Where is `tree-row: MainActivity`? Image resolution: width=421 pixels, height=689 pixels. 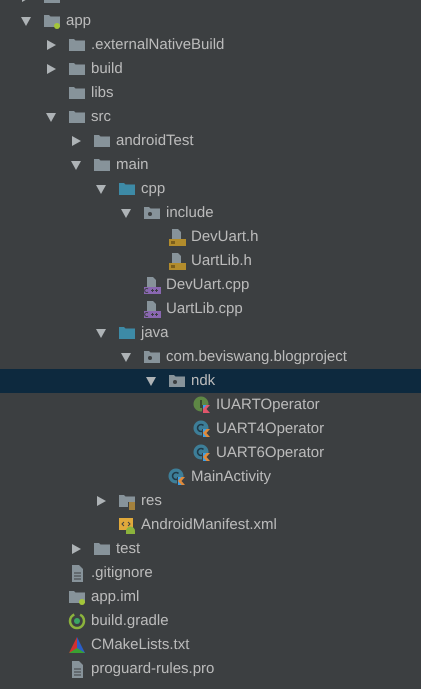 tree-row: MainActivity is located at coordinates (210, 477).